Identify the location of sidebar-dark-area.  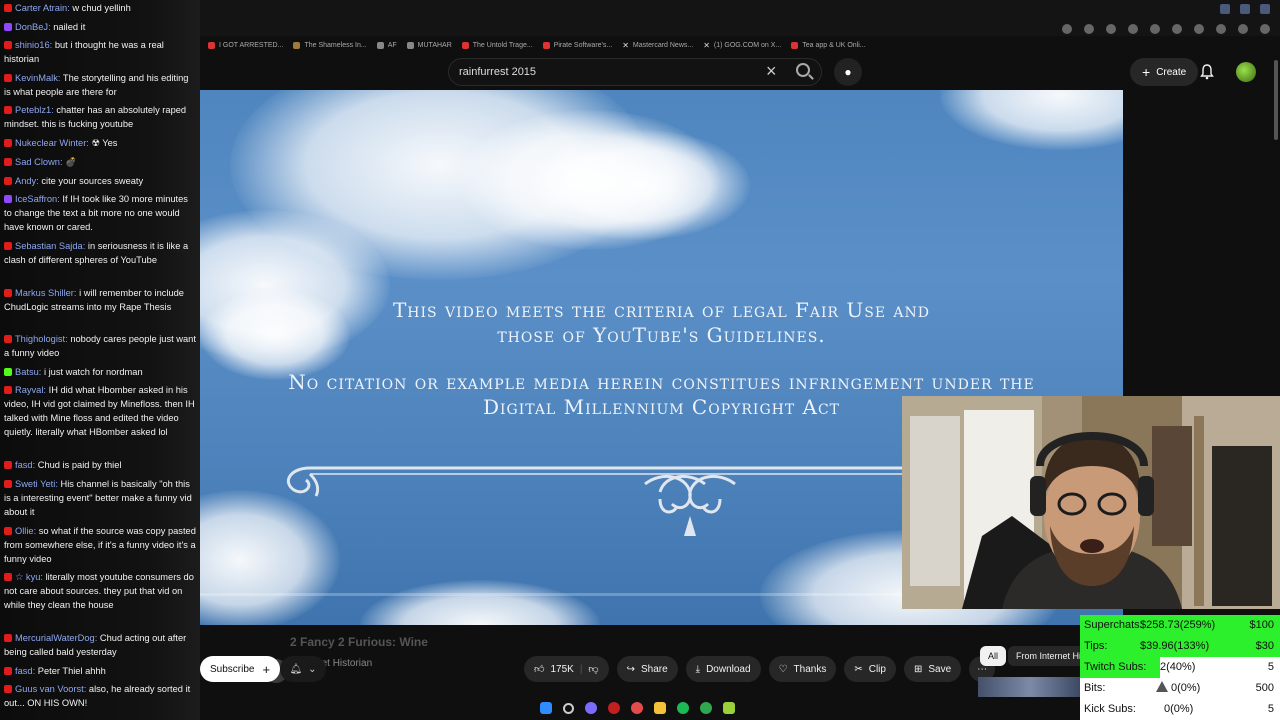
(1201, 243).